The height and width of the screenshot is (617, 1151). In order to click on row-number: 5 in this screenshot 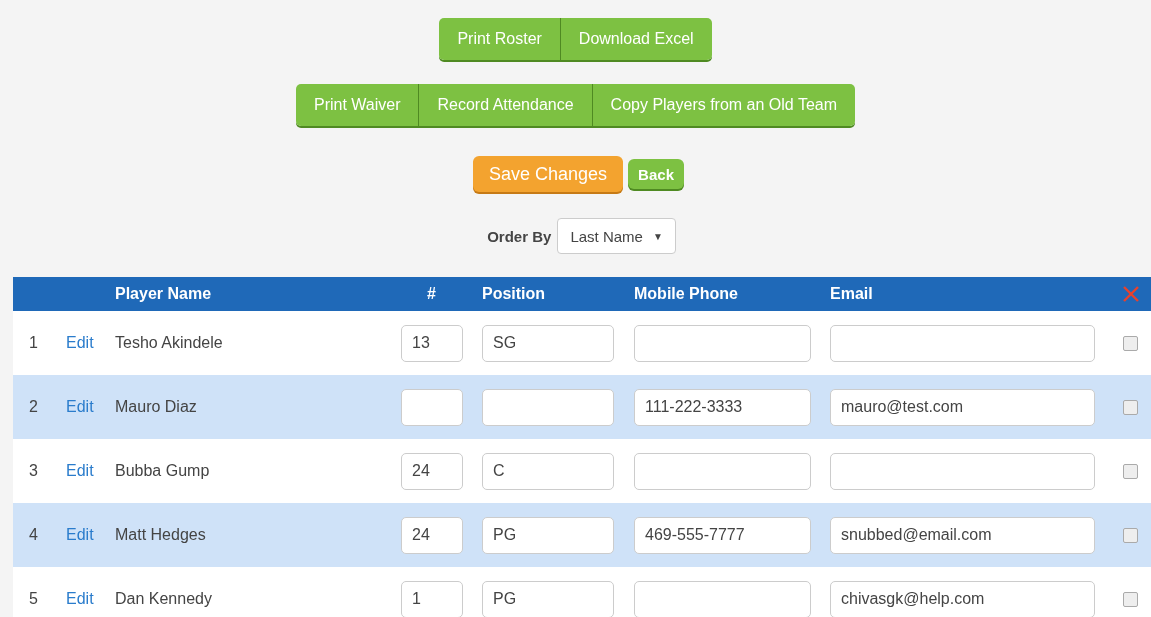, I will do `click(33, 598)`.